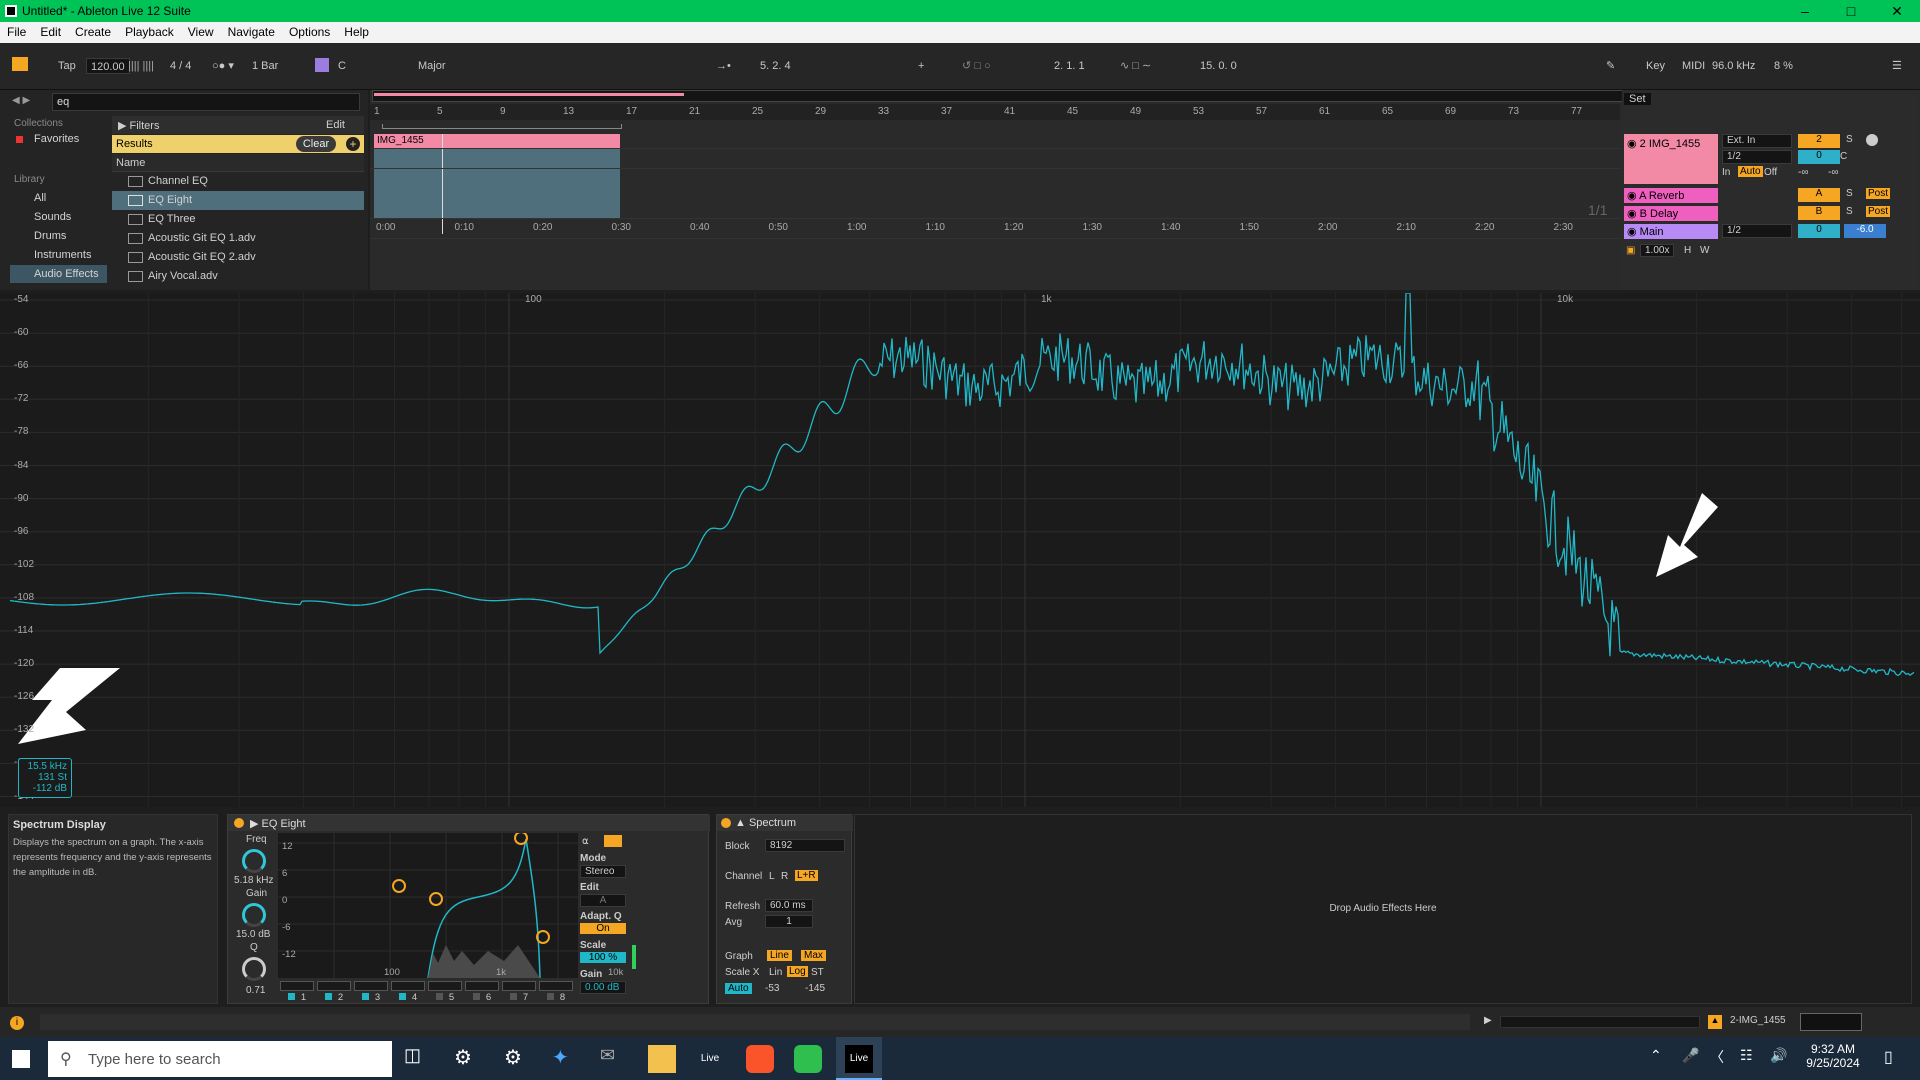 The width and height of the screenshot is (1920, 1080). What do you see at coordinates (502, 126) in the screenshot?
I see `loop-brace` at bounding box center [502, 126].